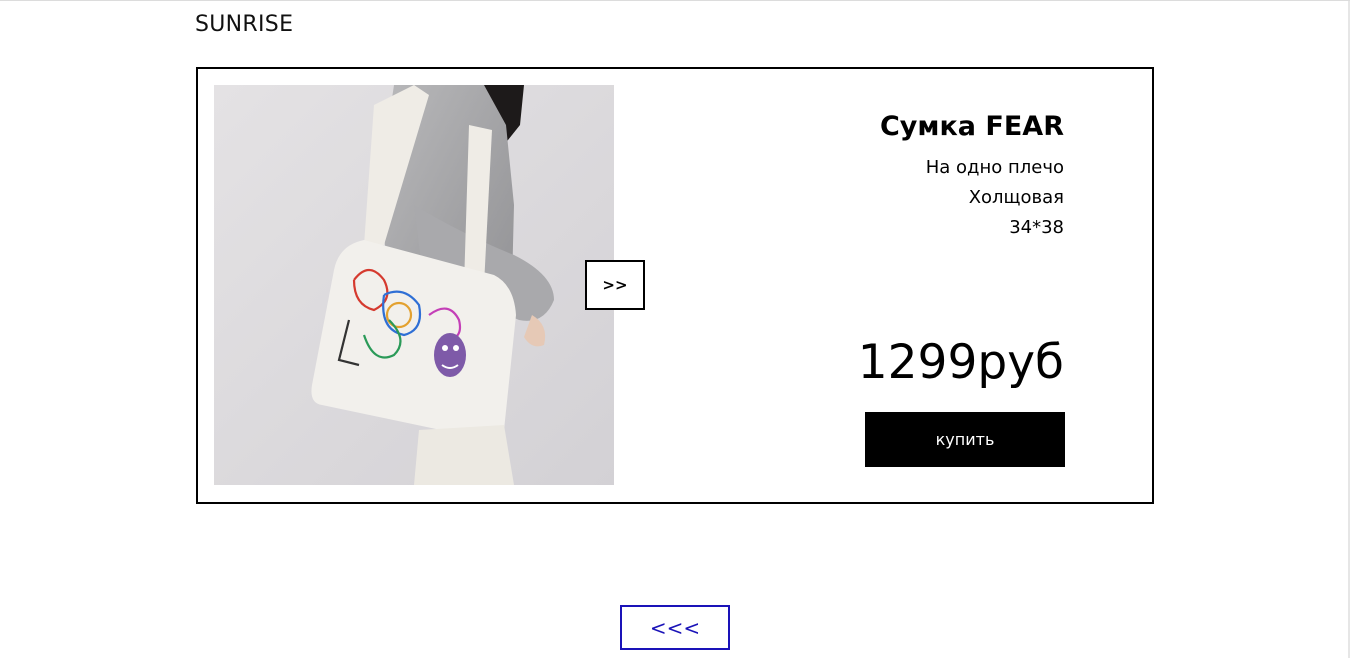  Describe the element at coordinates (675, 627) in the screenshot. I see `back-button: <<<` at that location.